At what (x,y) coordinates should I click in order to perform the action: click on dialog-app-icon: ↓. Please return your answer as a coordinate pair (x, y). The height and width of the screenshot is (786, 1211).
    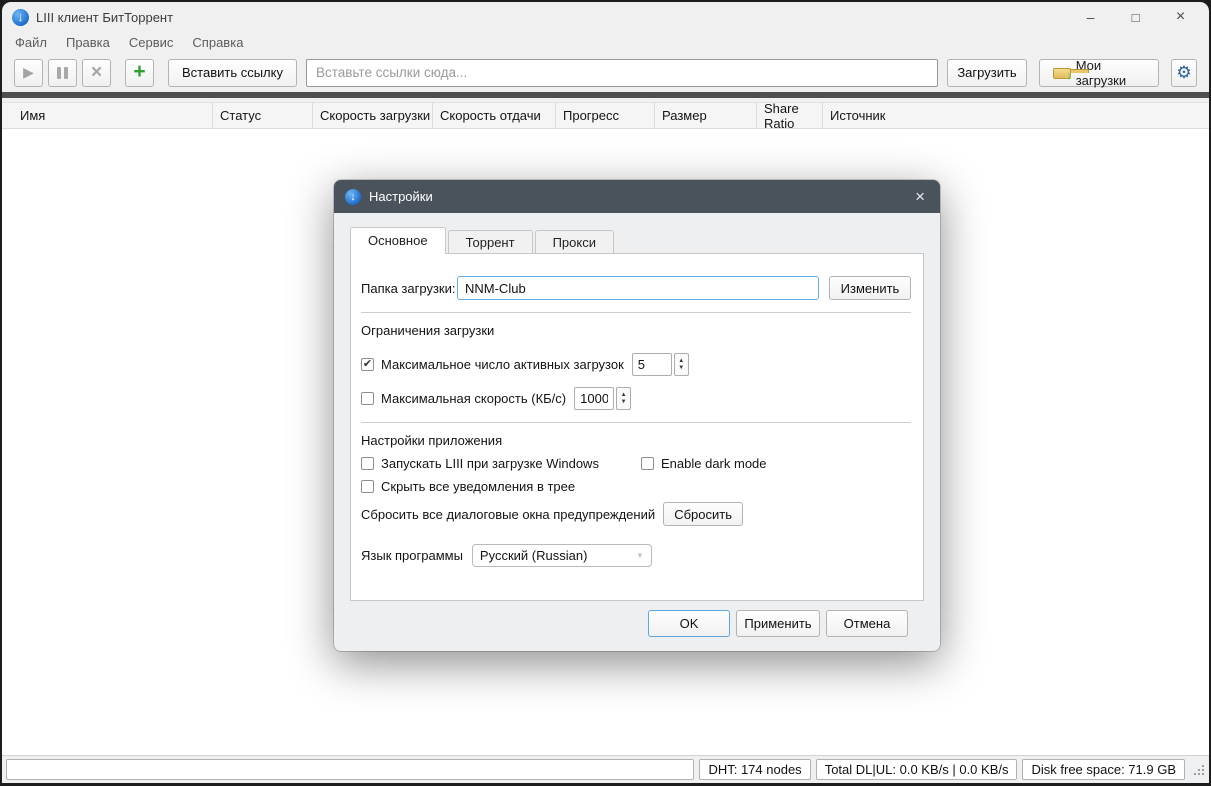
    Looking at the image, I should click on (353, 196).